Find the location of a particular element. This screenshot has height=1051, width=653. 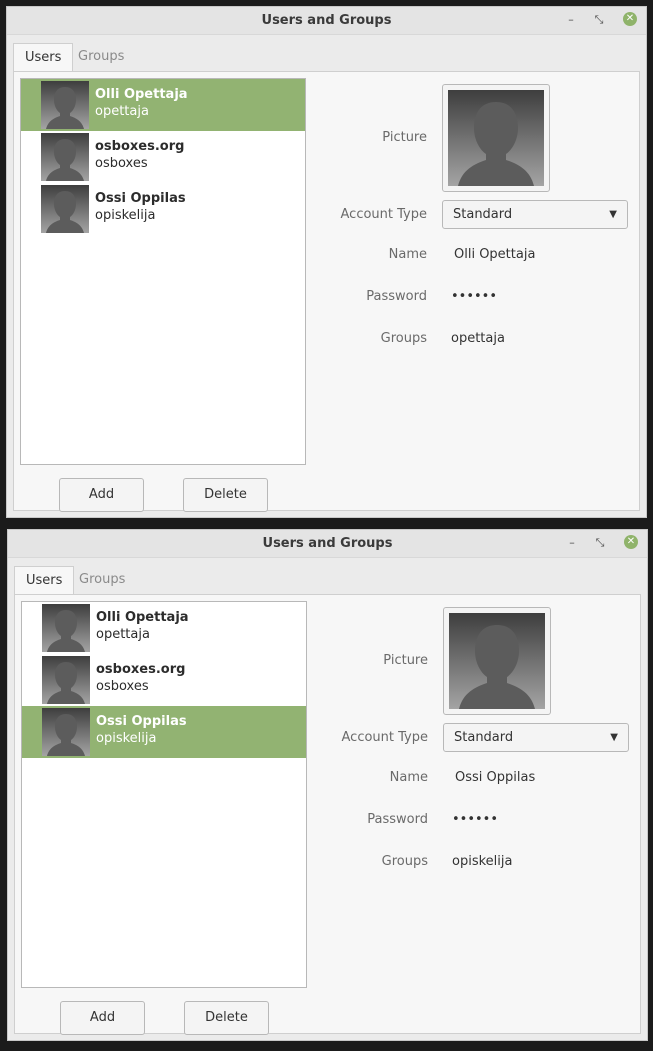

groups-value: opettaja is located at coordinates (478, 338).